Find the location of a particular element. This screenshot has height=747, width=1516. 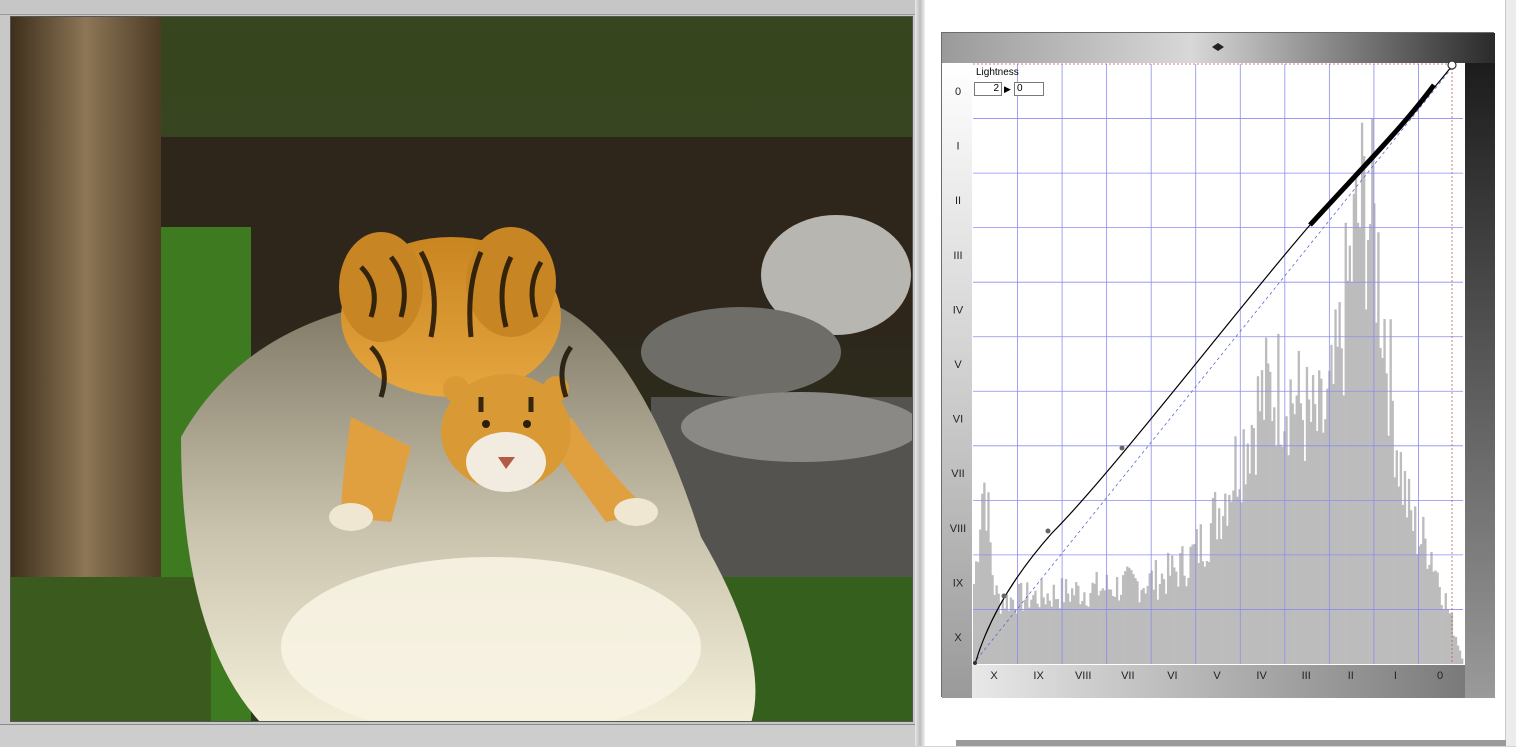

output-value-field: 0 is located at coordinates (1029, 89).